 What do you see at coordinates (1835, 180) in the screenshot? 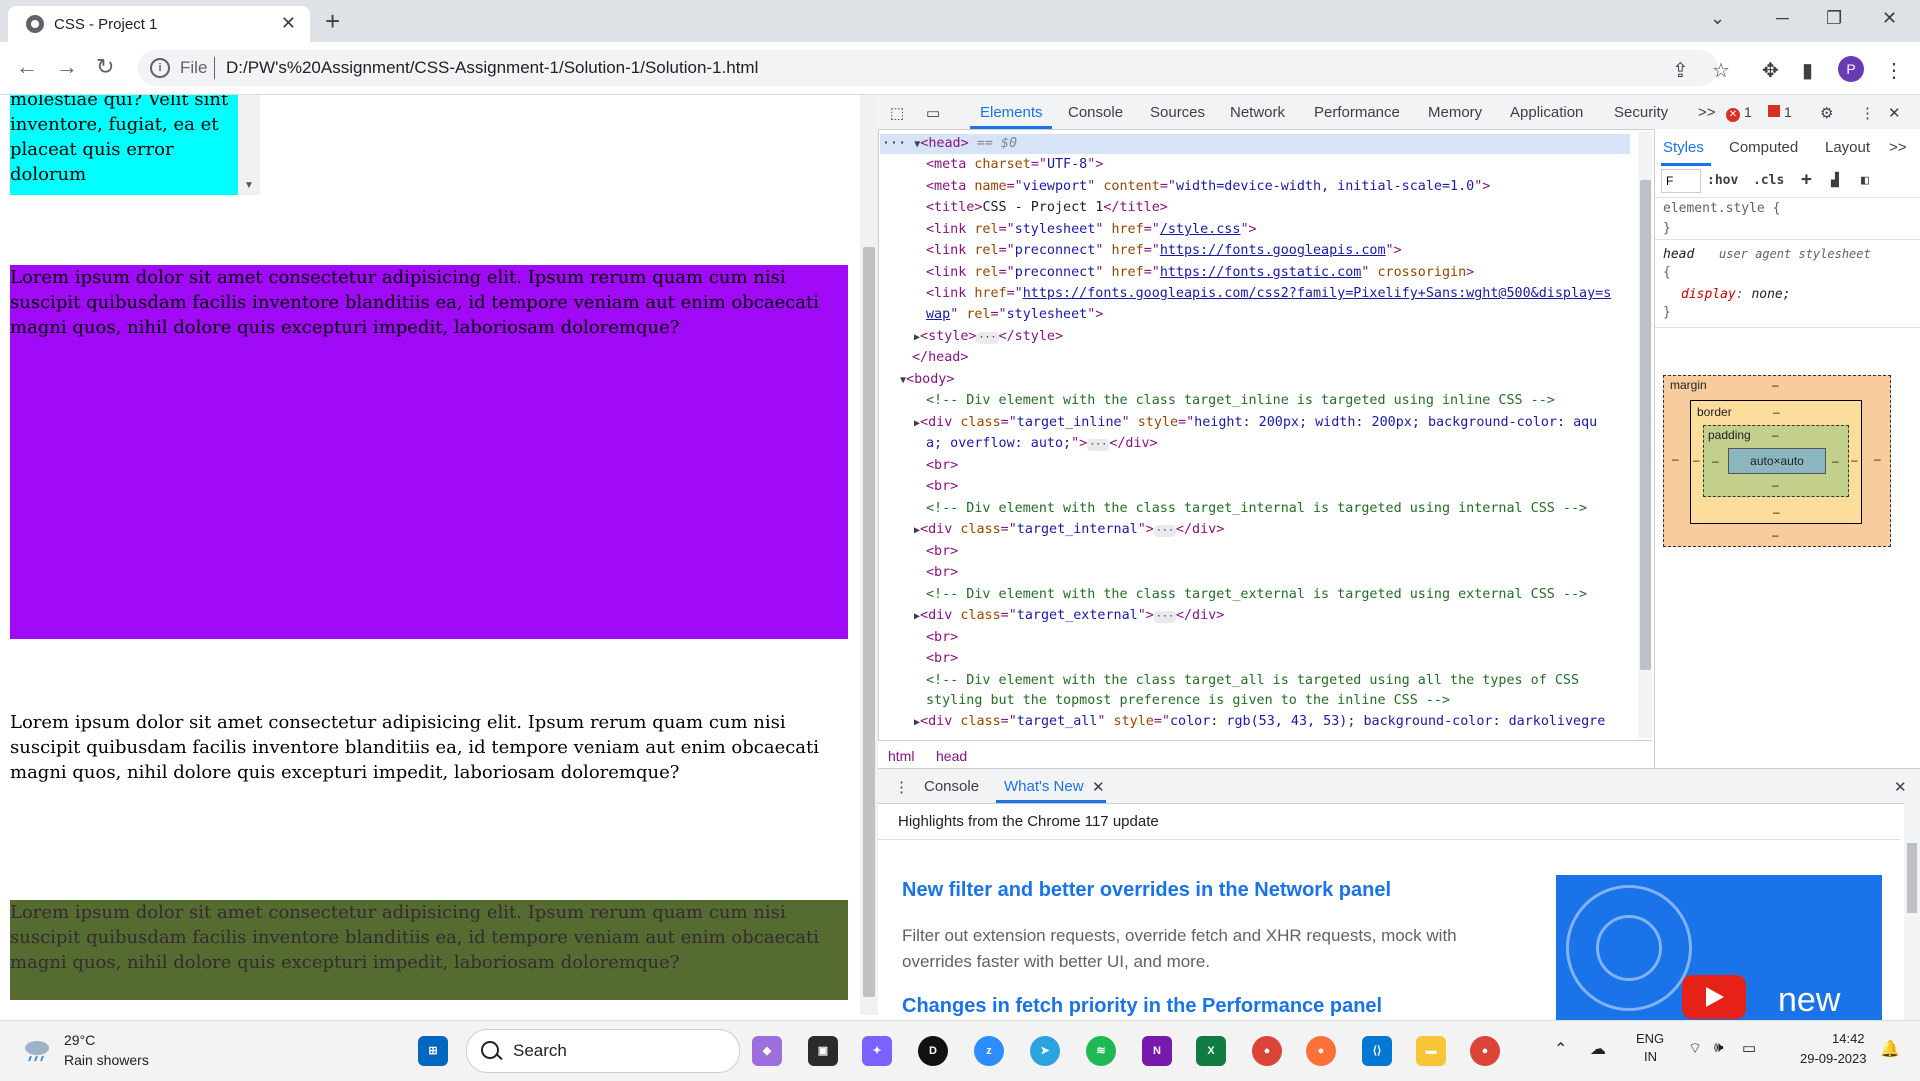
I see `paint-brush-icon: ▟` at bounding box center [1835, 180].